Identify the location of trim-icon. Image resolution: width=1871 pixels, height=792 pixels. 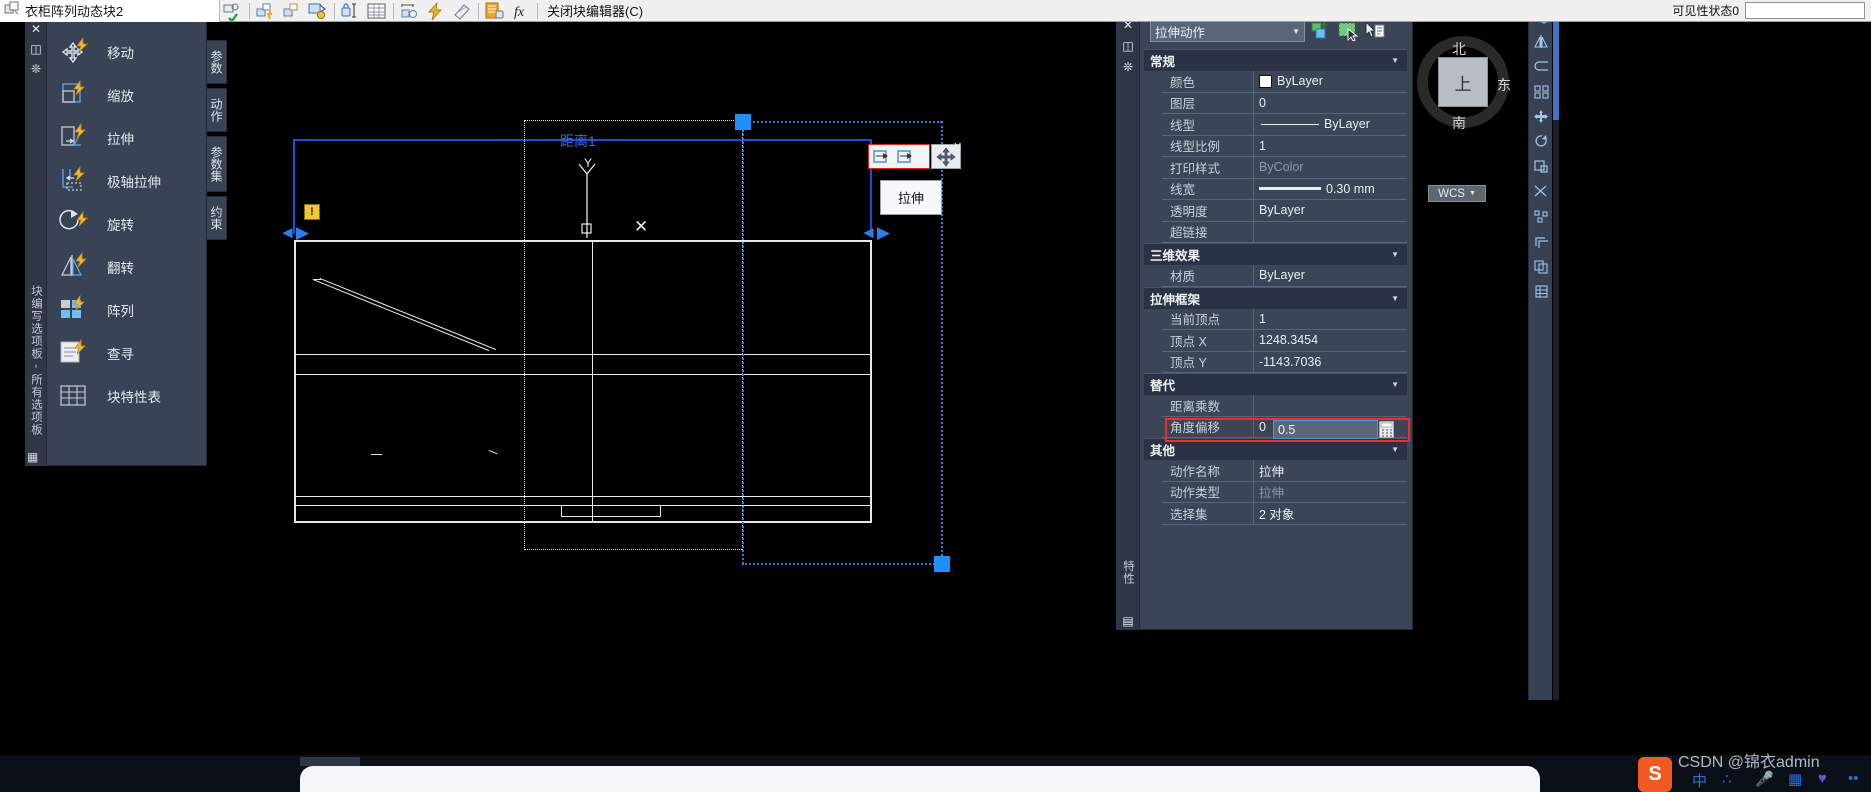
(1541, 191).